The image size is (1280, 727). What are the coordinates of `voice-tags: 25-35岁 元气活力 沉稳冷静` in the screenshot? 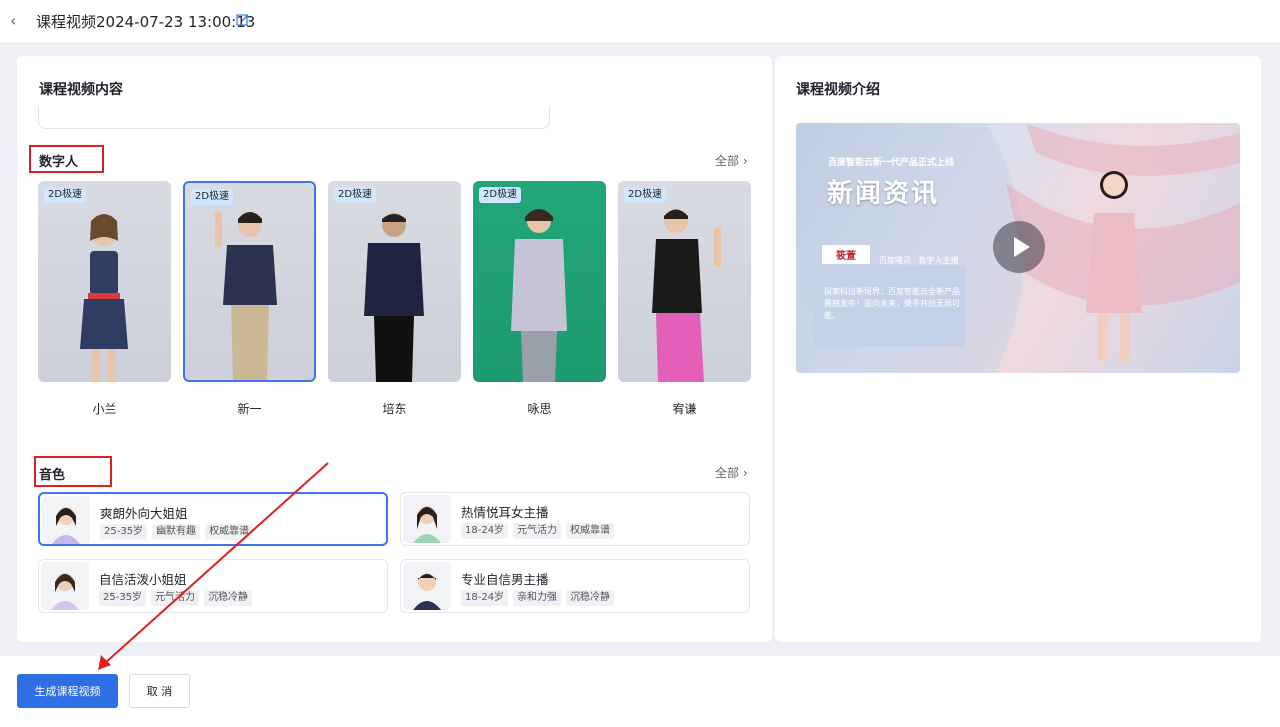 It's located at (176, 598).